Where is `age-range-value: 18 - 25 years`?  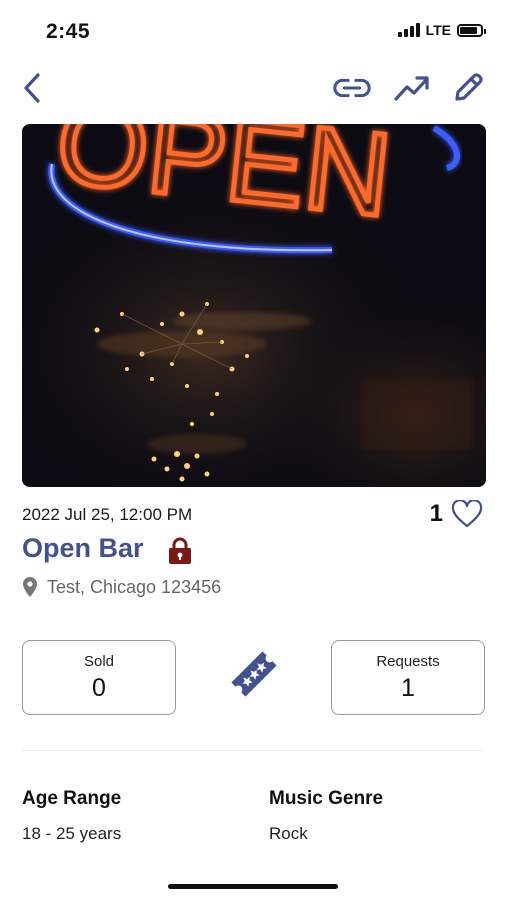
age-range-value: 18 - 25 years is located at coordinates (72, 833).